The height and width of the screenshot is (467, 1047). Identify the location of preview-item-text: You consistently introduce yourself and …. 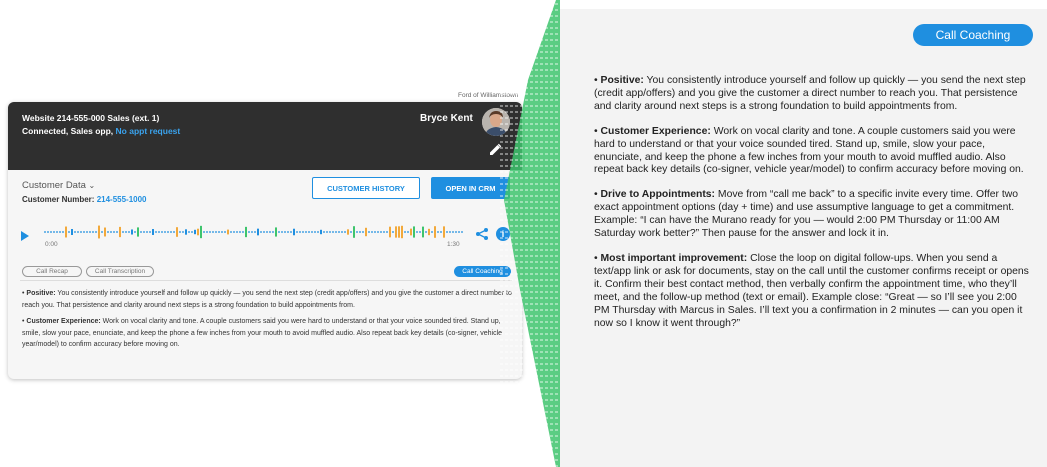
(267, 299).